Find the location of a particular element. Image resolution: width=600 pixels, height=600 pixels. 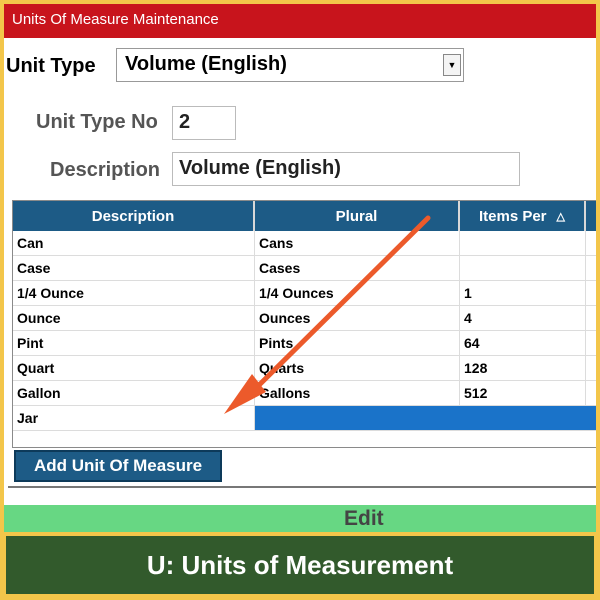

caption-text: U: Units of Measurement is located at coordinates (300, 565).